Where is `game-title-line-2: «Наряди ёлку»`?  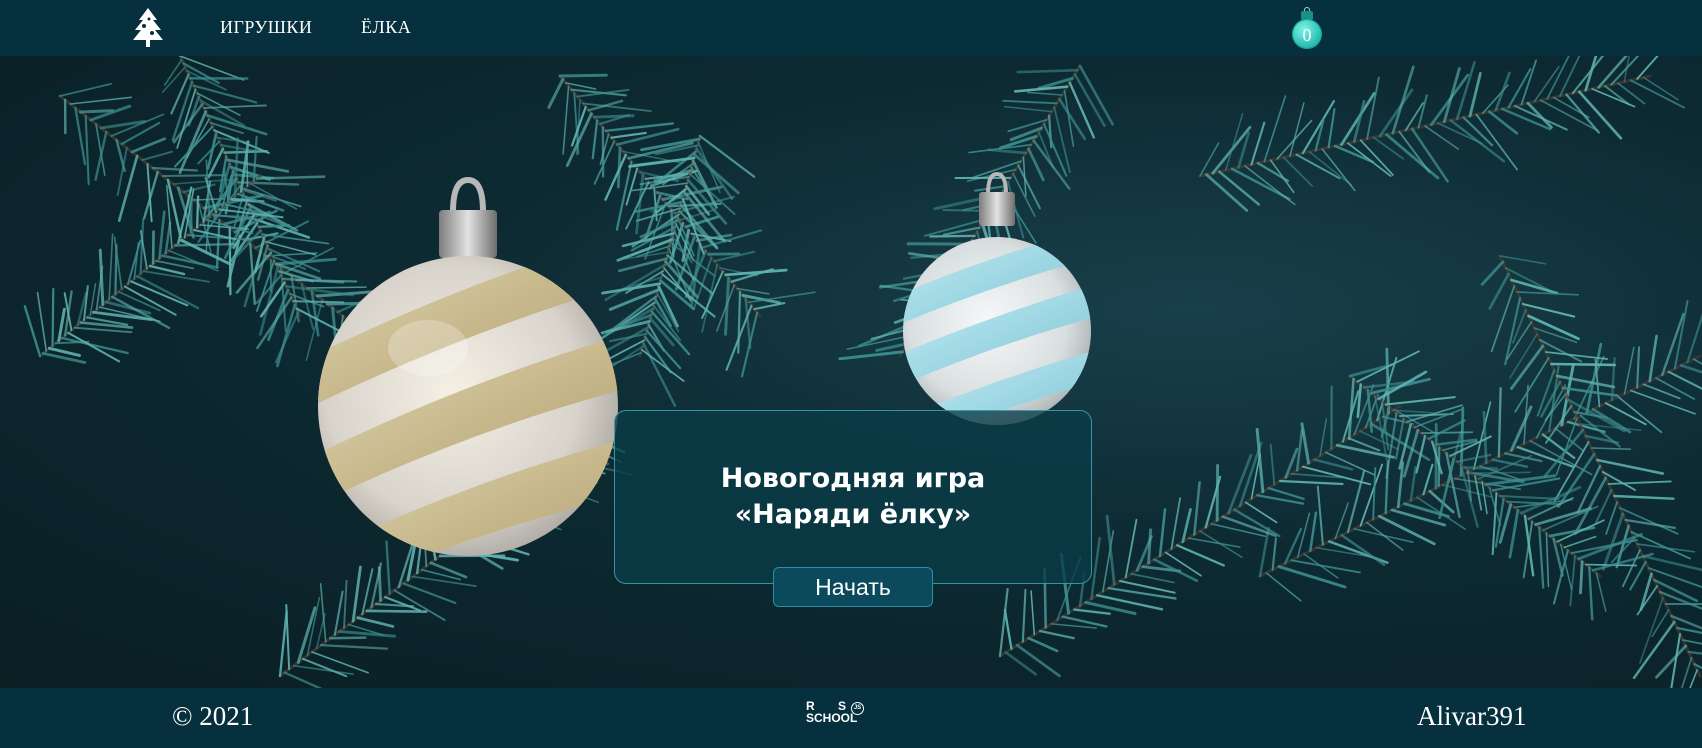 game-title-line-2: «Наряди ёлку» is located at coordinates (853, 514).